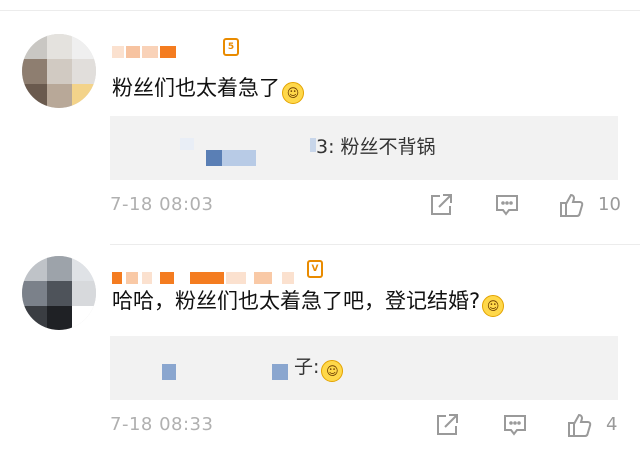  What do you see at coordinates (162, 424) in the screenshot?
I see `timestamp: 7-18 08:33` at bounding box center [162, 424].